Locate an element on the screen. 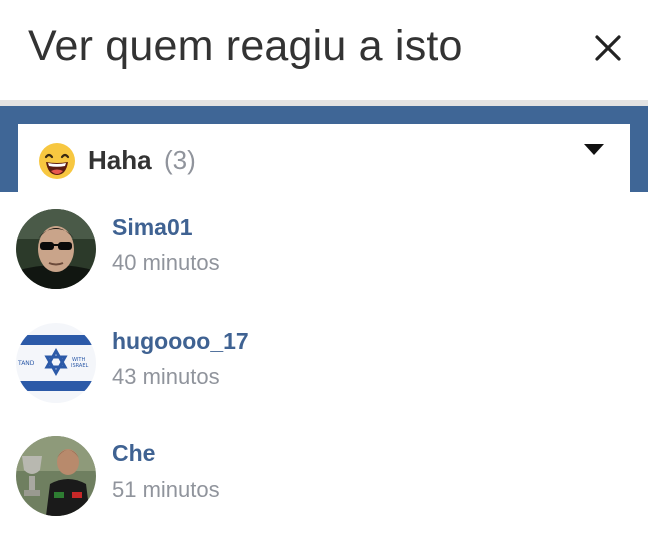 The height and width of the screenshot is (552, 648). user-avatar-sunglasses is located at coordinates (56, 249).